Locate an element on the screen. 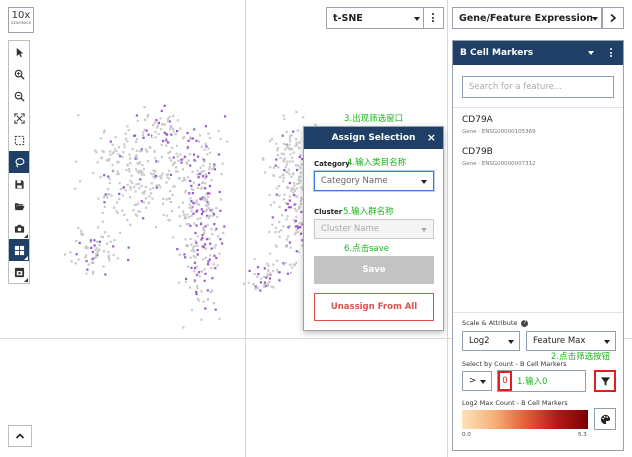 This screenshot has width=632, height=457. projection-select: t-SNE is located at coordinates (385, 18).